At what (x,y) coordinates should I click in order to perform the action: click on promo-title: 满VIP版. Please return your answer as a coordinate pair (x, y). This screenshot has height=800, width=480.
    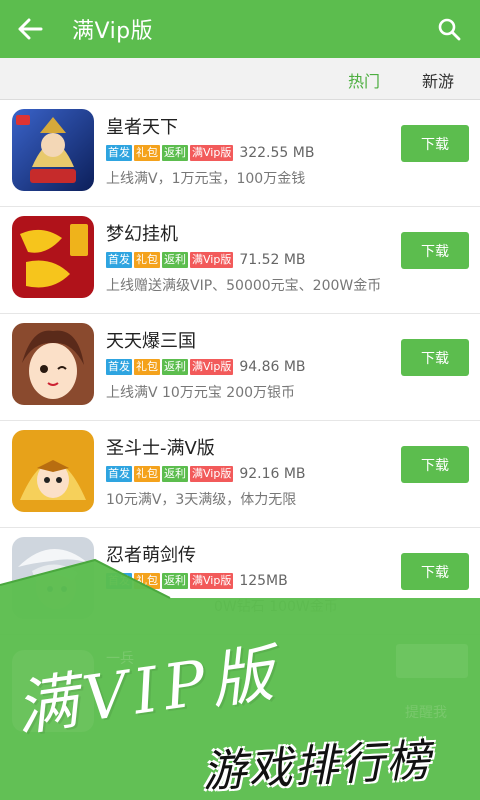
    Looking at the image, I should click on (147, 690).